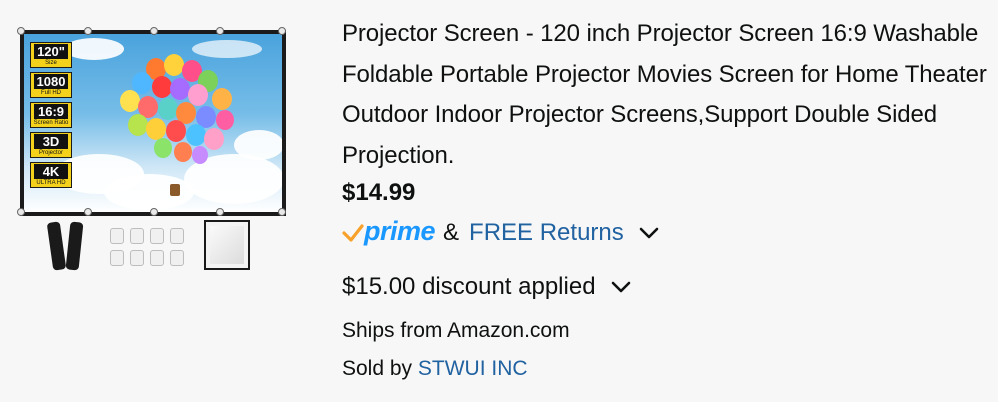  Describe the element at coordinates (51, 85) in the screenshot. I see `spec-badge-resolution: 1080 Full HD` at that location.